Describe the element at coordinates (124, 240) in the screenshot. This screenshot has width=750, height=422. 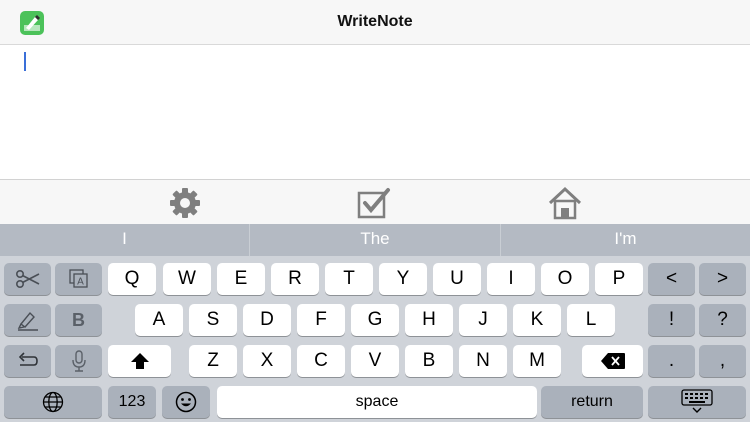
I see `suggestion-item: I` at that location.